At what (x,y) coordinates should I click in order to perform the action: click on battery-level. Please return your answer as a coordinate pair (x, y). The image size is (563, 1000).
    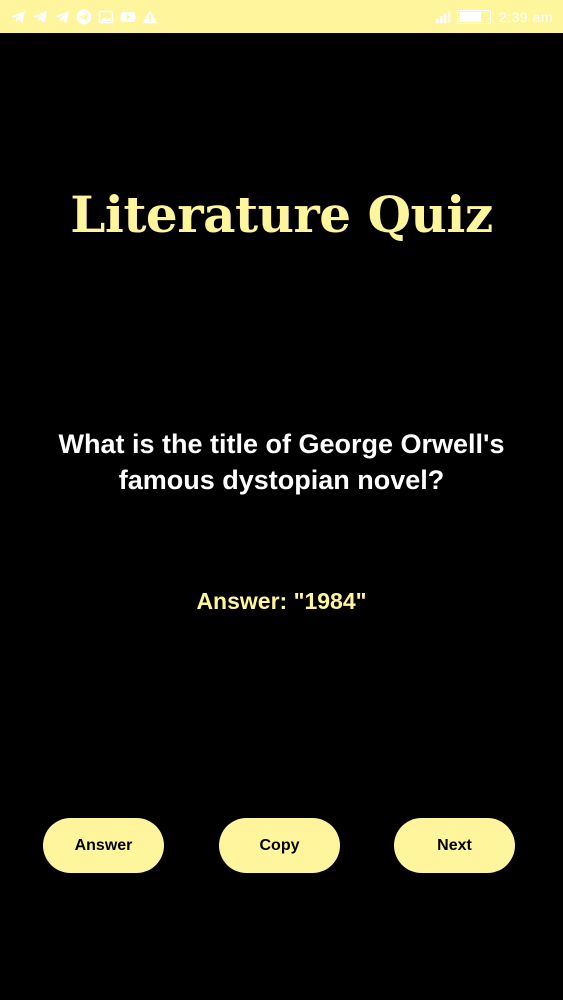
    Looking at the image, I should click on (470, 16).